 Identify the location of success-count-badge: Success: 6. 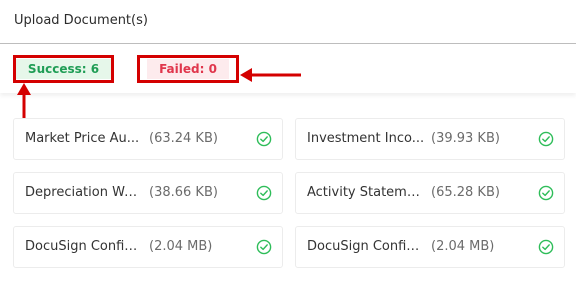
(63, 69).